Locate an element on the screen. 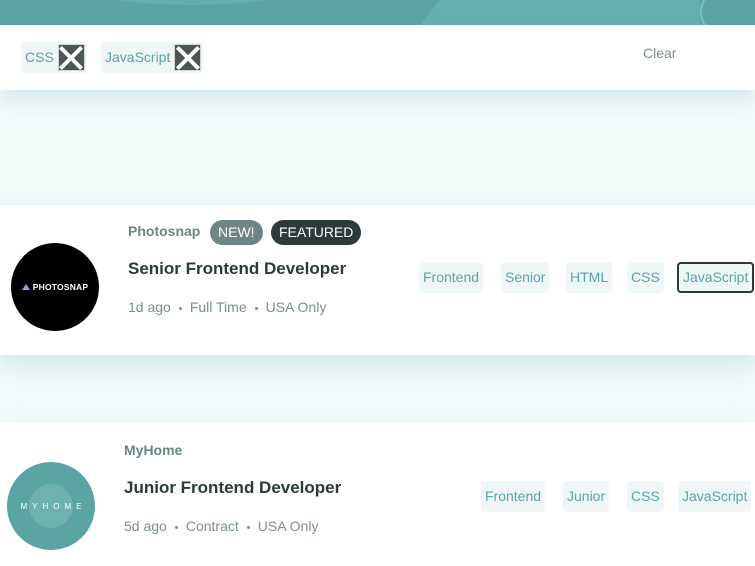  company-logo: PHOTOSNAP is located at coordinates (55, 287).